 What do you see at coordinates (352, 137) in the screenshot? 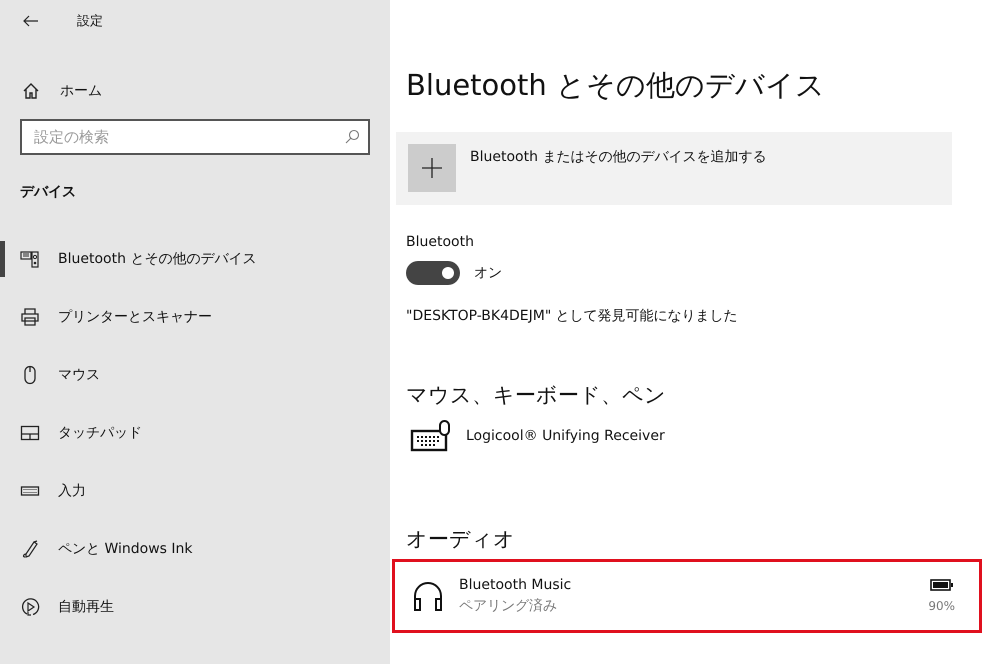
I see `search-icon` at bounding box center [352, 137].